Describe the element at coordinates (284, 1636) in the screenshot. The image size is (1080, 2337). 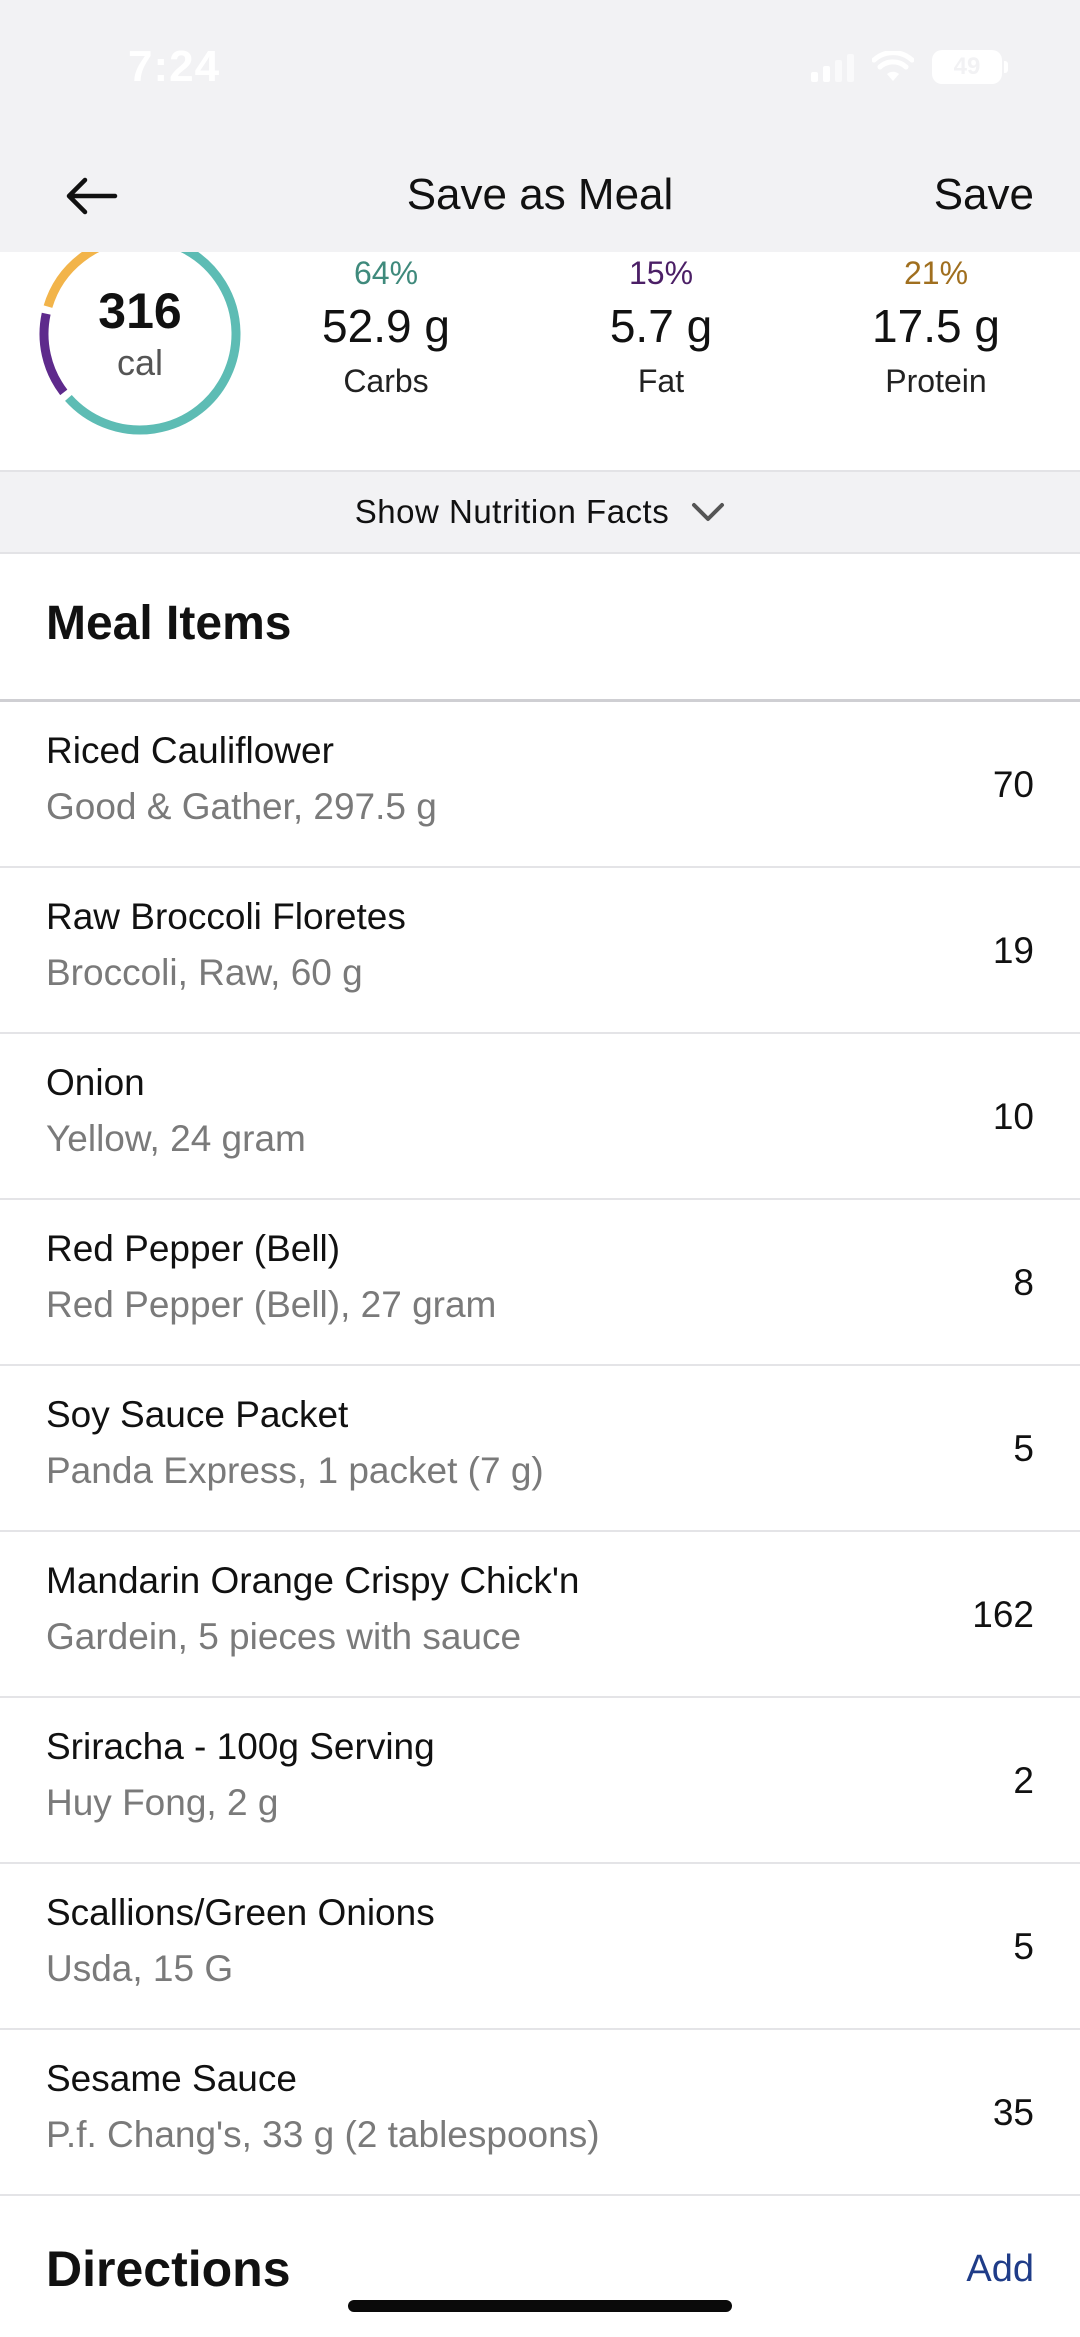
I see `meal-item-description: Gardein, 5 pieces with sauce` at that location.